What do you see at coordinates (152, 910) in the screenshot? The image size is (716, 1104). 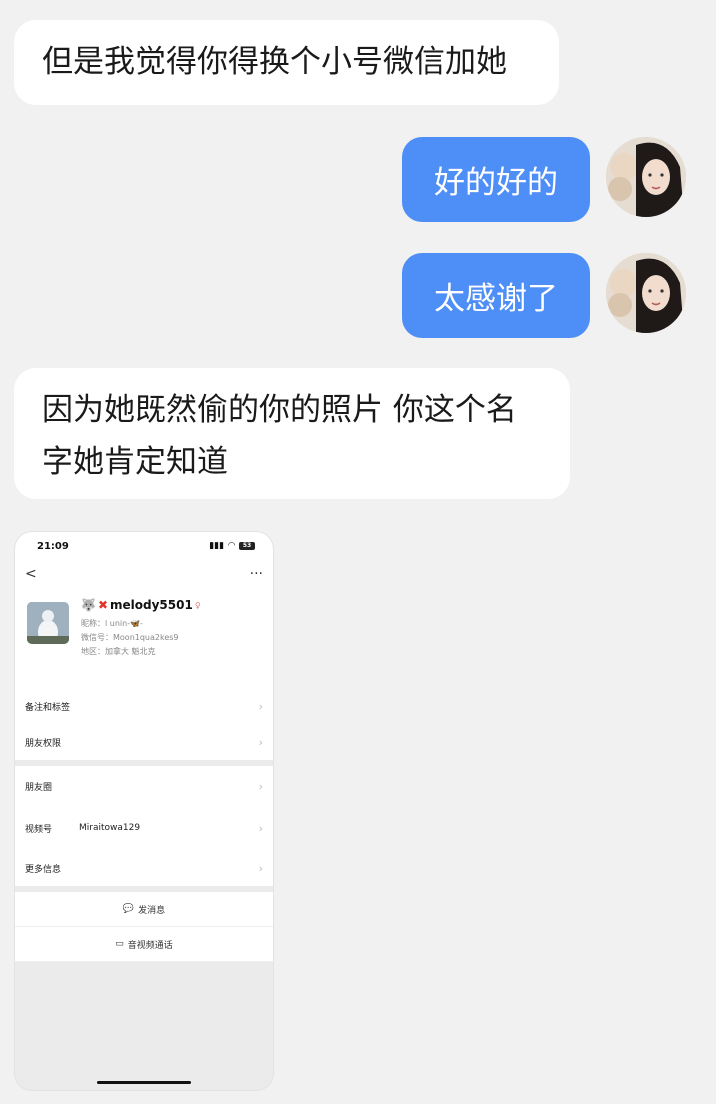 I see `action-label: 发消息` at bounding box center [152, 910].